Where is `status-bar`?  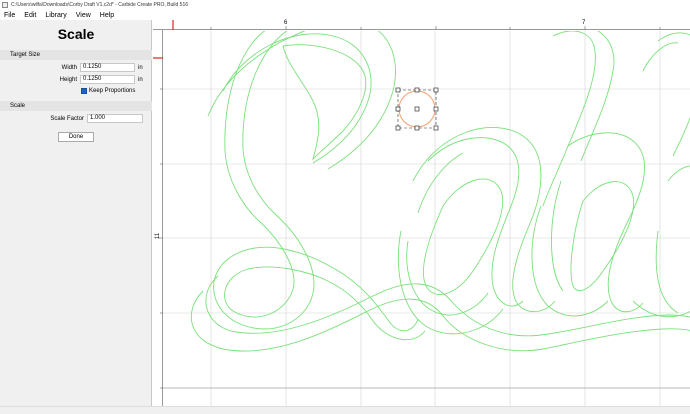 status-bar is located at coordinates (345, 410).